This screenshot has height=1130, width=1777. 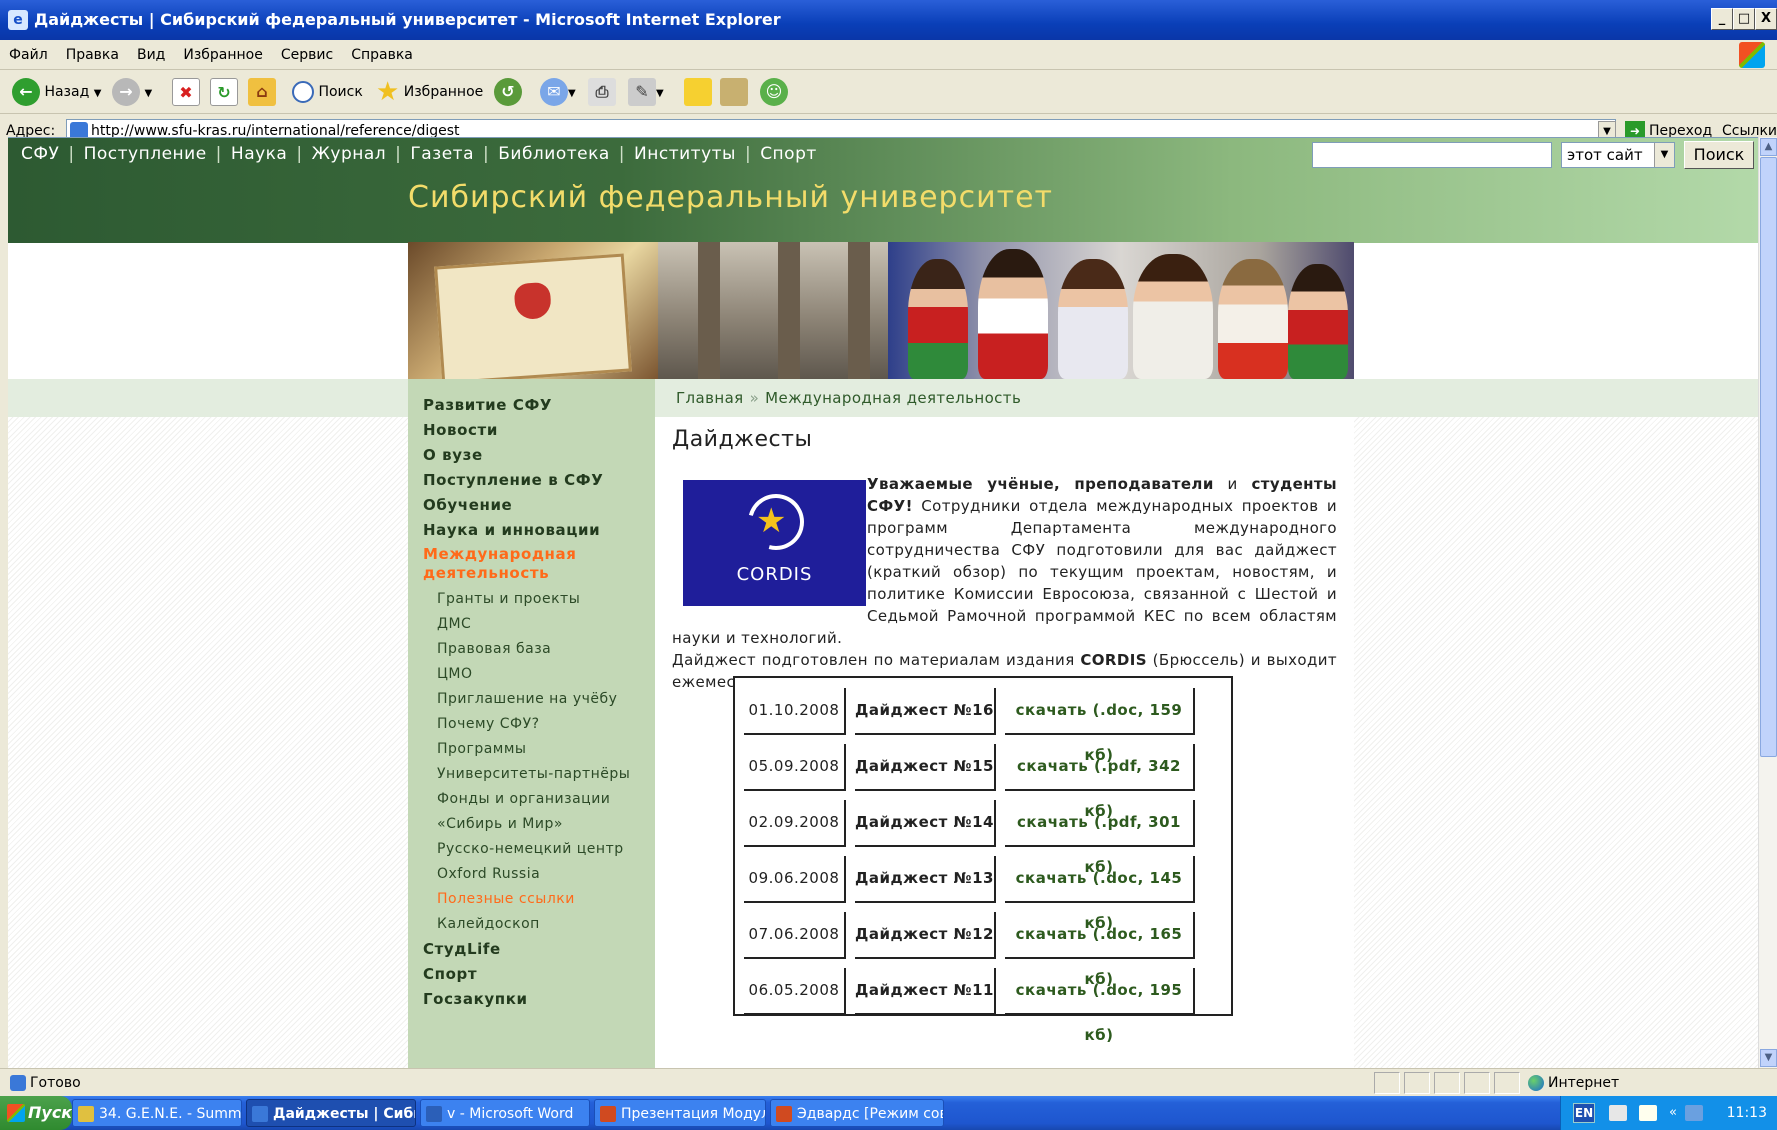 What do you see at coordinates (646, 92) in the screenshot?
I see `edit-button: ✎ ▼` at bounding box center [646, 92].